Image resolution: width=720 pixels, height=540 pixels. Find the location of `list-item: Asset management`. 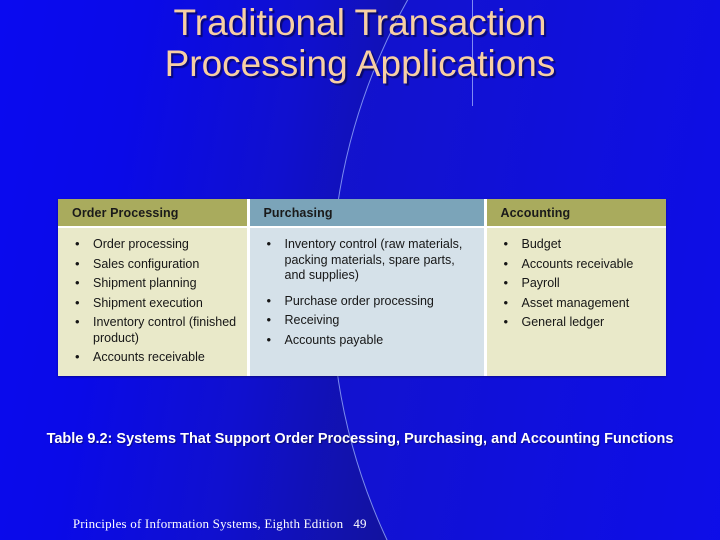

list-item: Asset management is located at coordinates (577, 303).